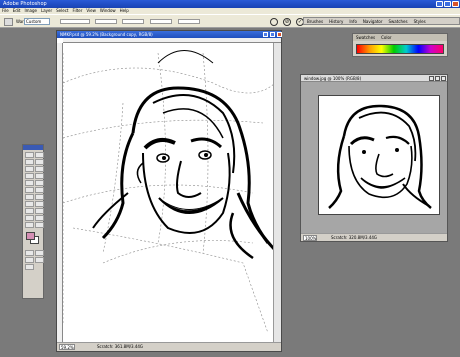 The height and width of the screenshot is (357, 460). Describe the element at coordinates (29, 267) in the screenshot. I see `jump-to-imageready-icon` at that location.